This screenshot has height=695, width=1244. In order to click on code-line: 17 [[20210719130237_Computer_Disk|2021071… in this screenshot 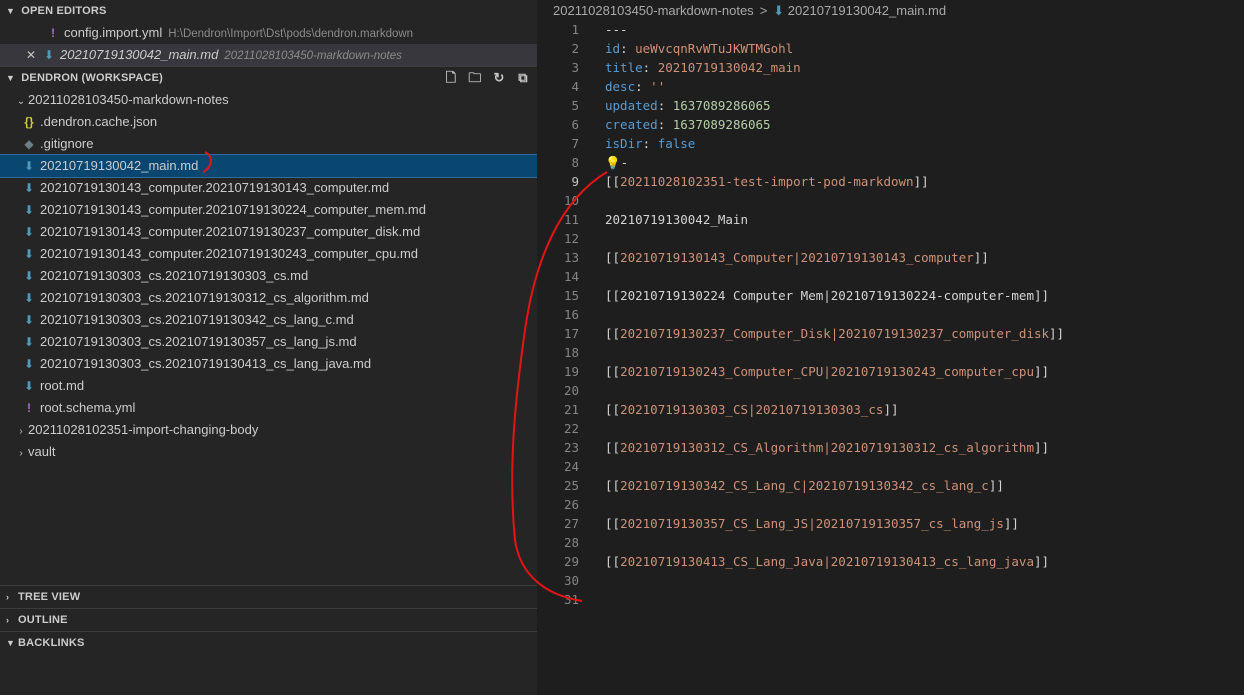, I will do `click(814, 333)`.